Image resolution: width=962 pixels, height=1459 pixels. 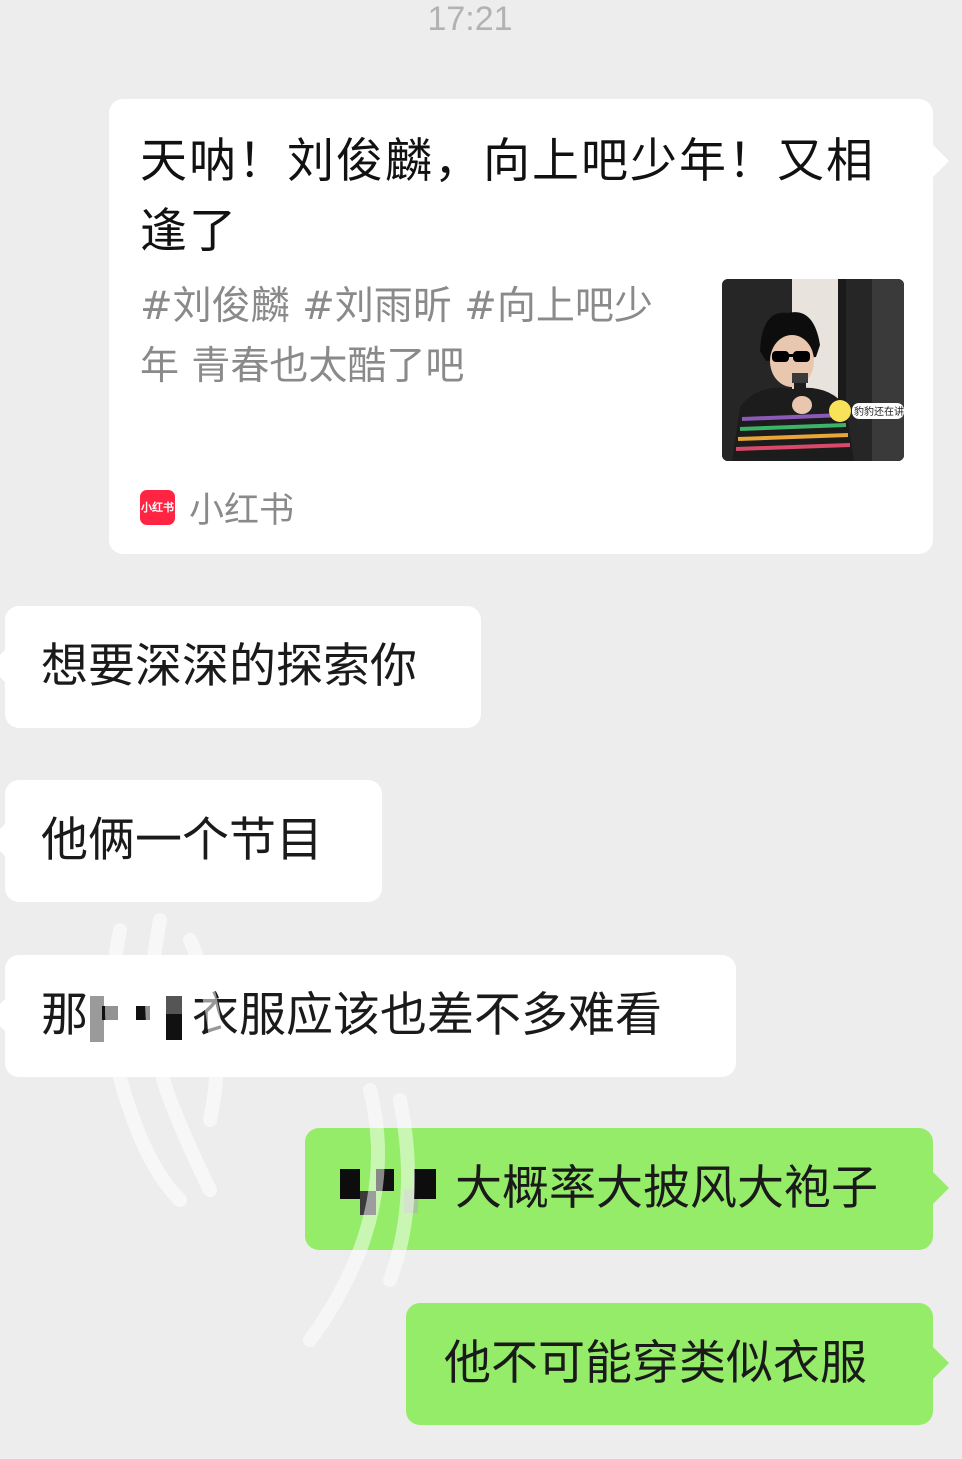 I want to click on link-card-source-name: 小红书, so click(x=242, y=510).